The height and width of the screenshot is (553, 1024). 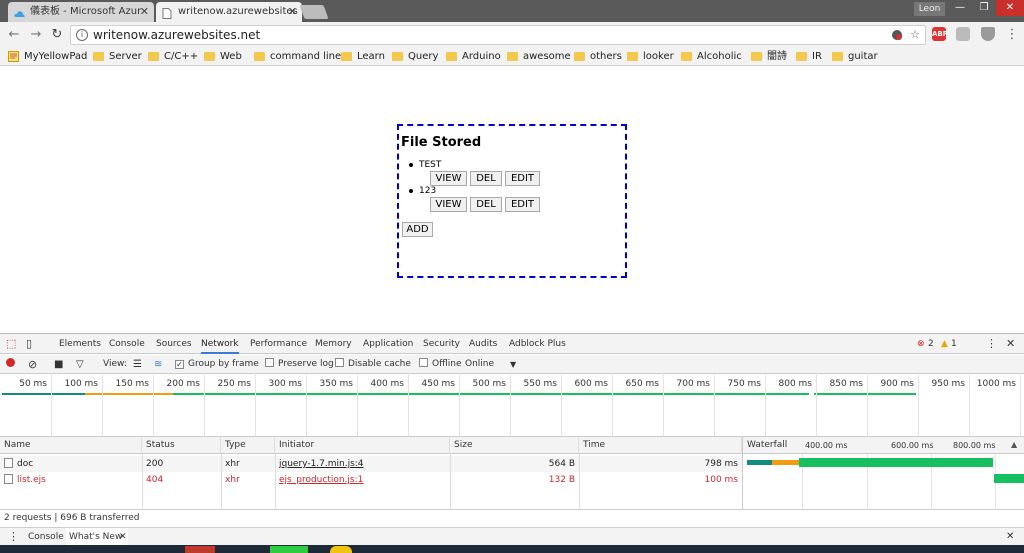 I want to click on forward-icon: →, so click(x=36, y=35).